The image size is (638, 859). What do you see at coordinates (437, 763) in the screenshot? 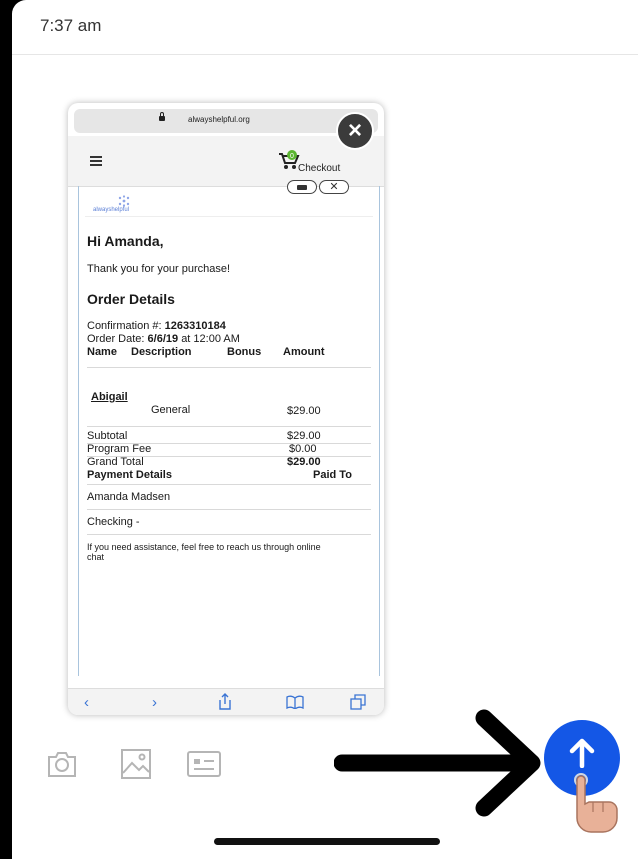
I see `pointer-arrow-icon` at bounding box center [437, 763].